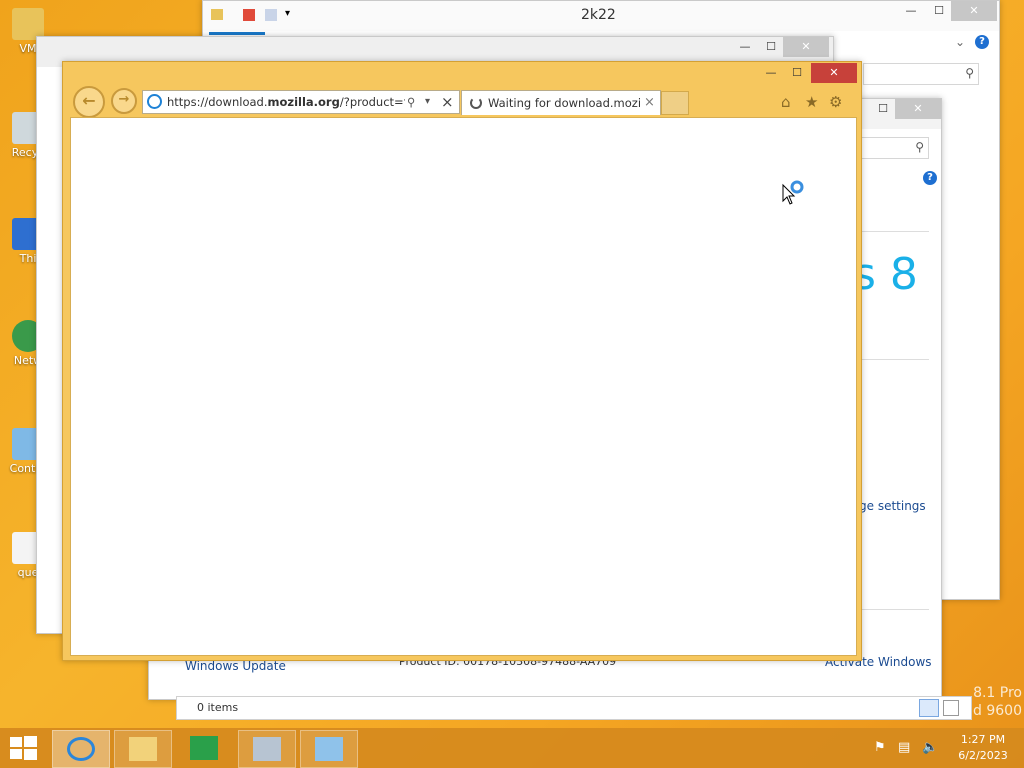 The width and height of the screenshot is (1024, 768). Describe the element at coordinates (574, 708) in the screenshot. I see `explorer-status-bar: 0 items` at that location.